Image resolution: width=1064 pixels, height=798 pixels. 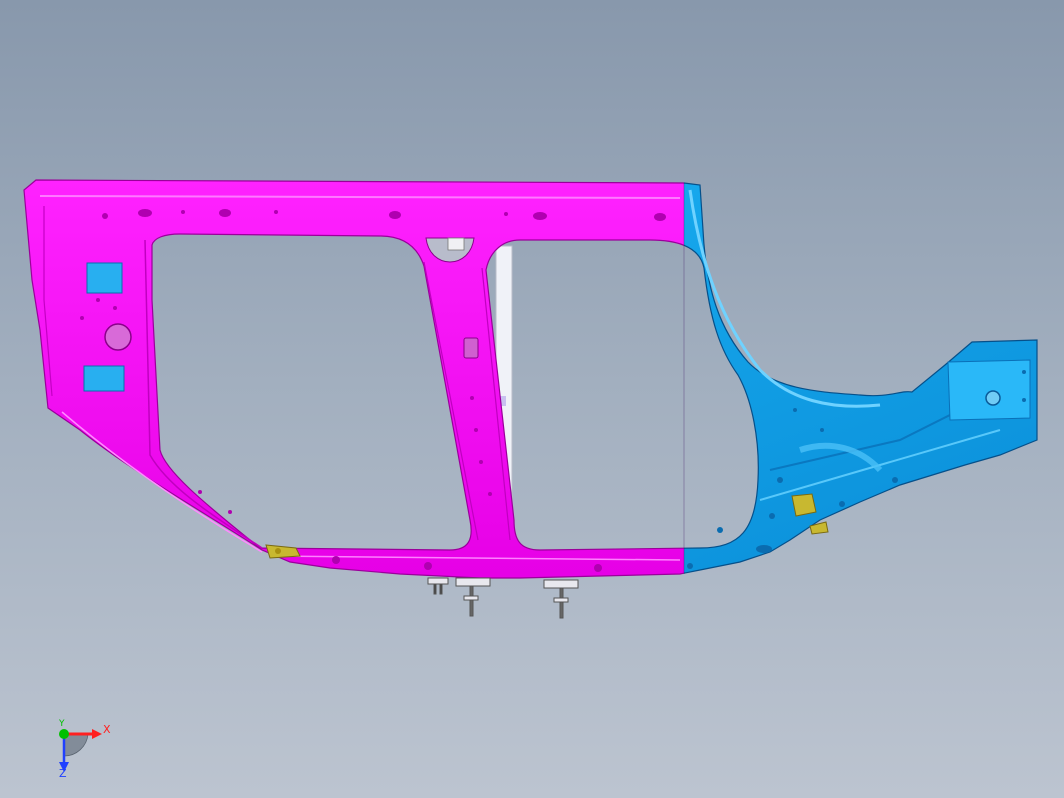 I want to click on y-axis-label: Y, so click(x=62, y=724).